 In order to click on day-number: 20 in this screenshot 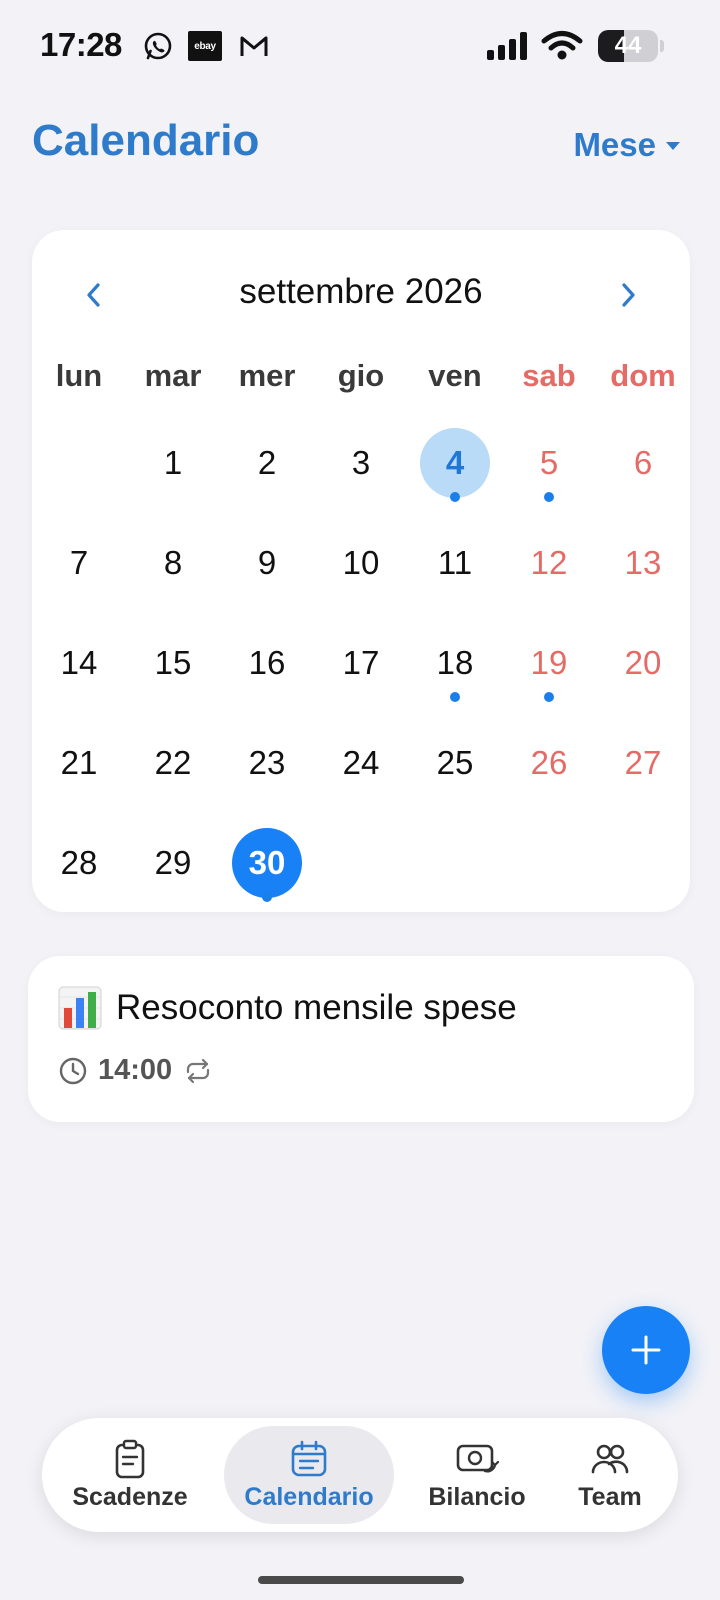, I will do `click(643, 662)`.